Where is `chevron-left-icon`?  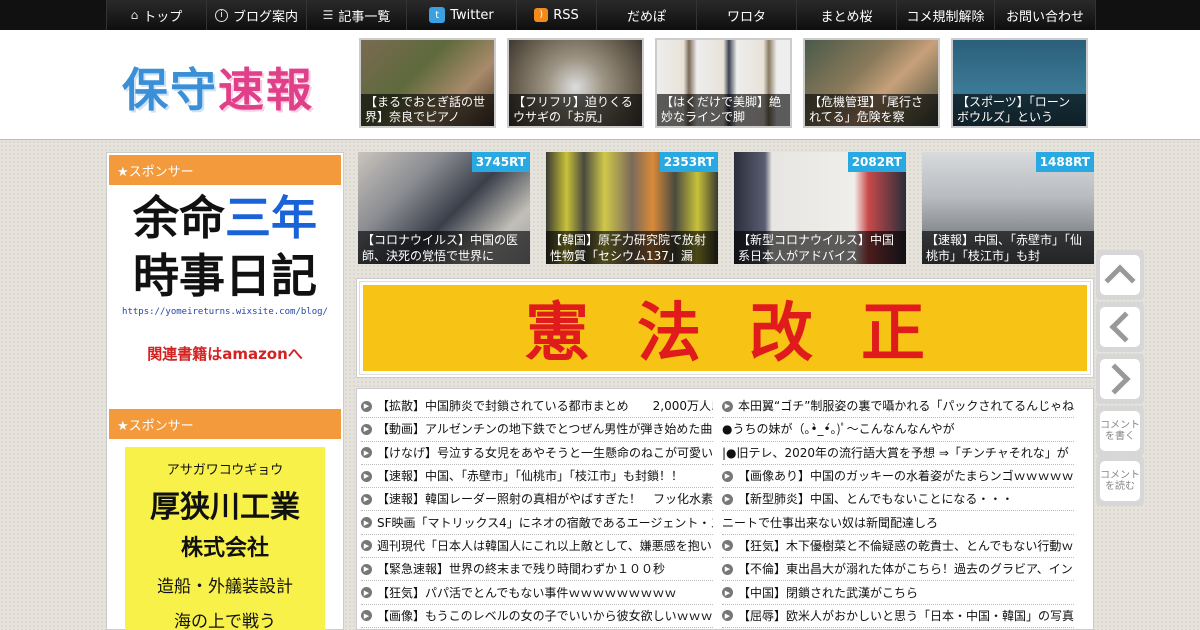 chevron-left-icon is located at coordinates (1125, 327).